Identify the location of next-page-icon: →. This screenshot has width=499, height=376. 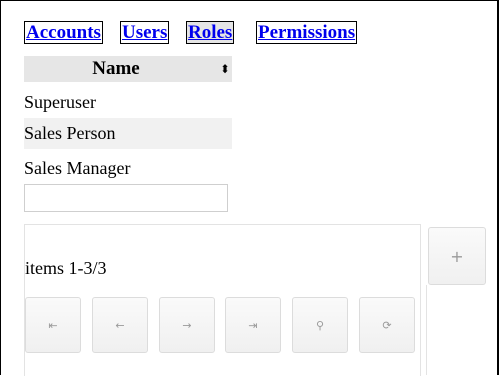
(187, 325).